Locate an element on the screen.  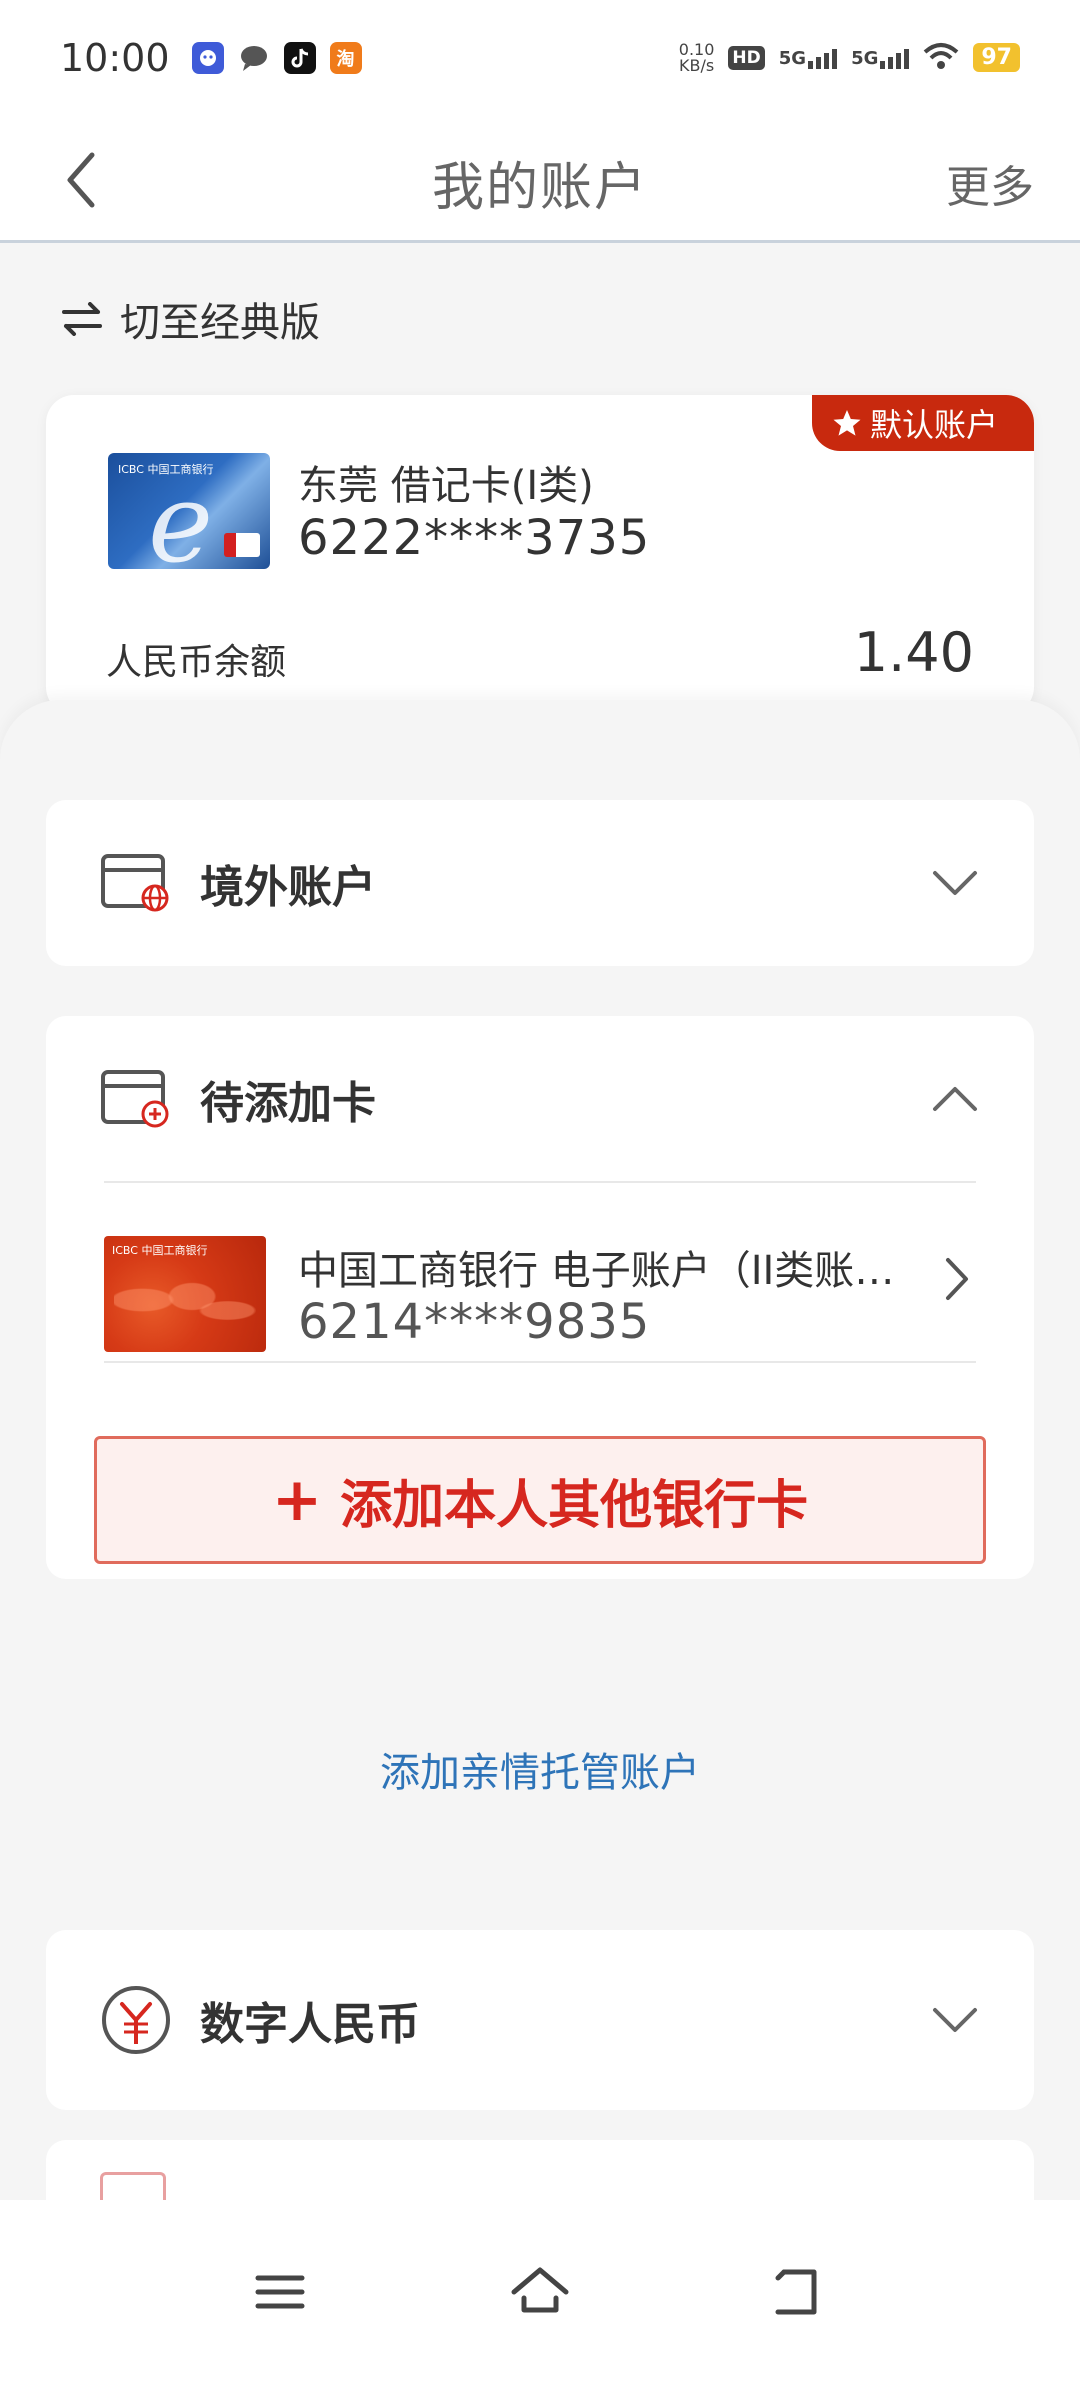
default-account-badge: 默认账户 is located at coordinates (922, 423).